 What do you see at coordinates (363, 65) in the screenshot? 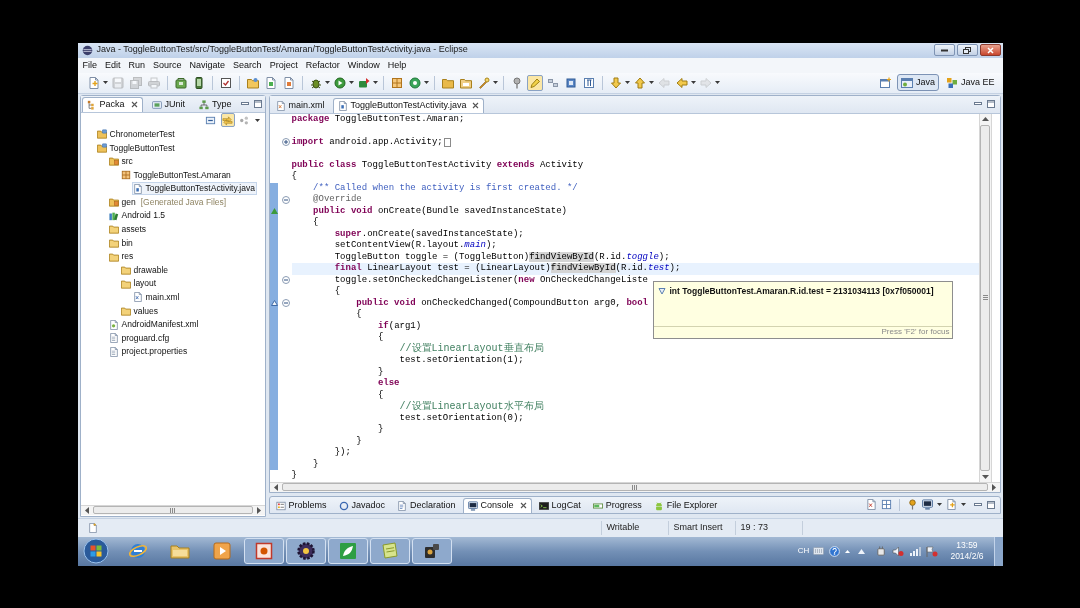
I see `menu-item: Window` at bounding box center [363, 65].